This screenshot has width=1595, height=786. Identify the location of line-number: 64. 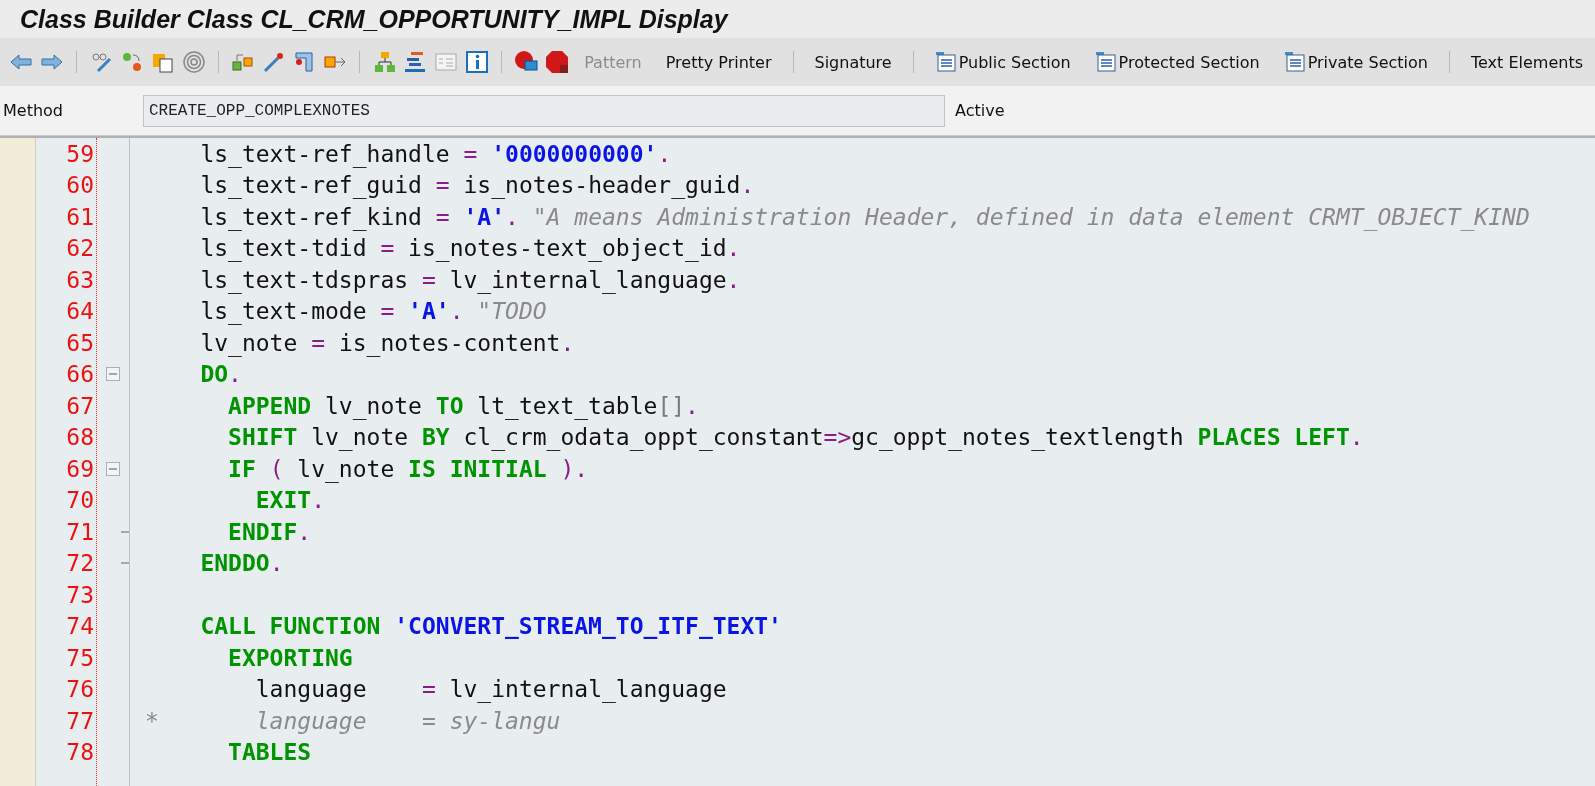
(80, 311).